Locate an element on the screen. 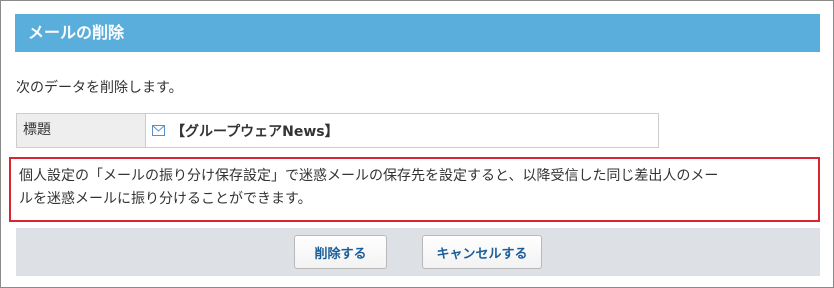  delete-button: 削除する is located at coordinates (340, 252).